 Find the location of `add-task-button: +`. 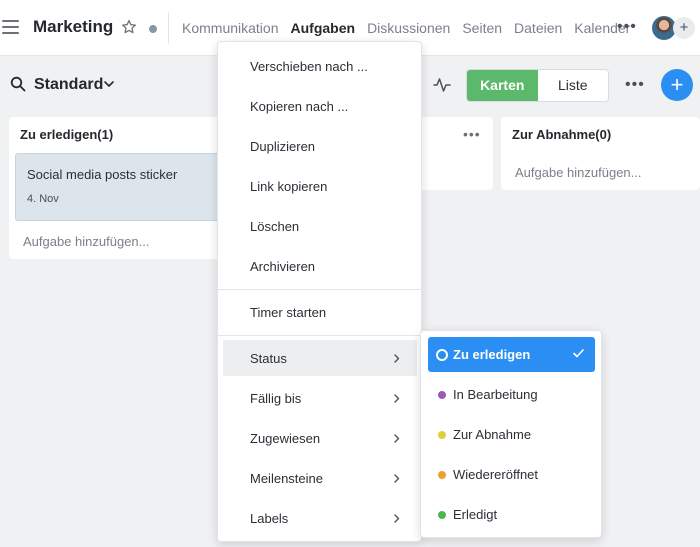

add-task-button: + is located at coordinates (677, 85).